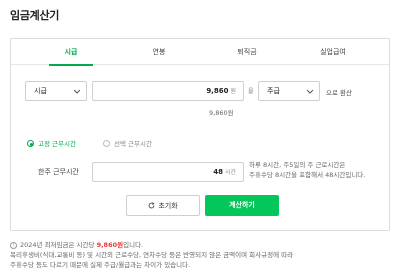 The height and width of the screenshot is (277, 400). Describe the element at coordinates (333, 52) in the screenshot. I see `tab-unemployment: 실업급여` at that location.